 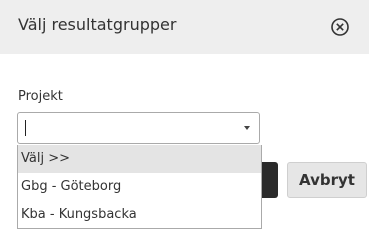 What do you see at coordinates (340, 27) in the screenshot?
I see `close-icon` at bounding box center [340, 27].